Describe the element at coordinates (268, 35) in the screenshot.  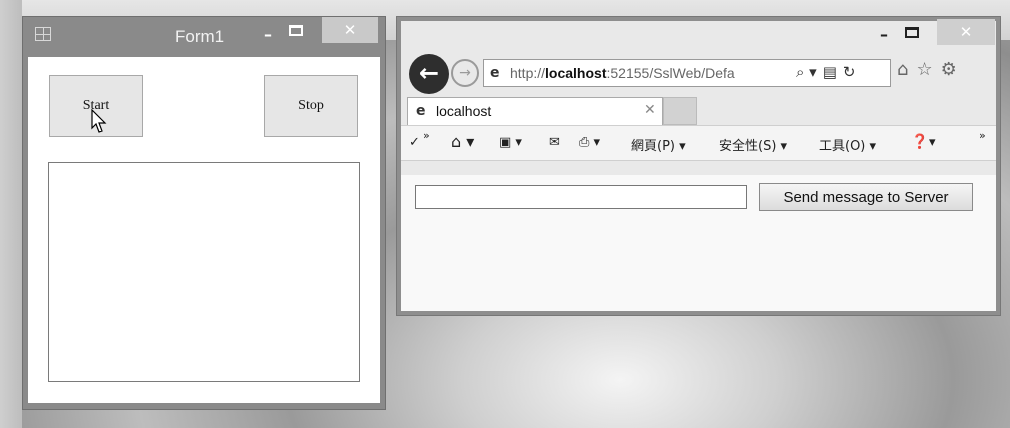
I see `minimize-button: –` at that location.